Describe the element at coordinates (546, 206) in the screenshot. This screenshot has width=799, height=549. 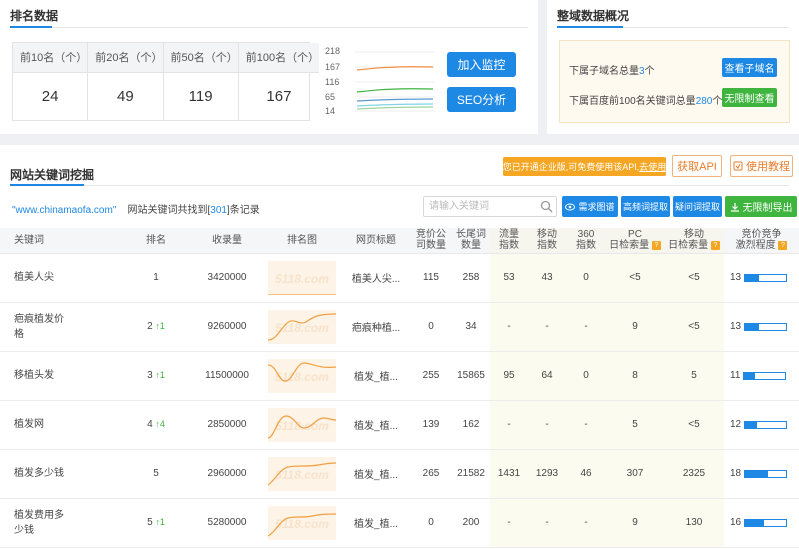
I see `search-icon` at that location.